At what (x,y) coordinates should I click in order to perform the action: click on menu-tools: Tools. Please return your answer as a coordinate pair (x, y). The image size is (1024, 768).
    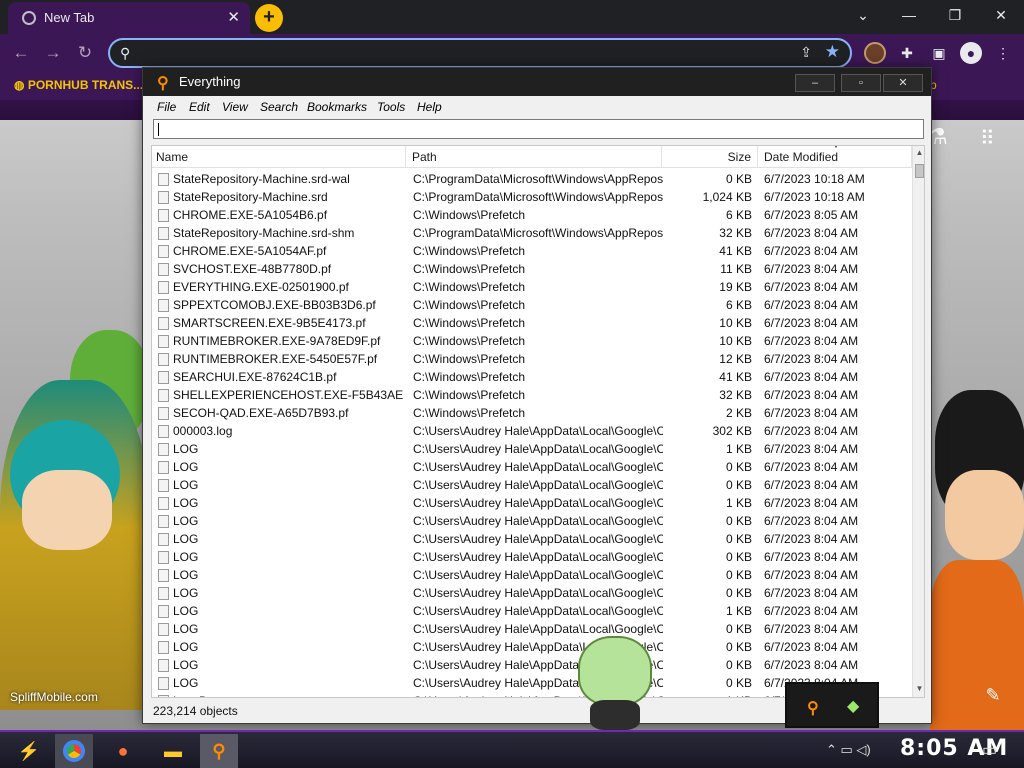
    Looking at the image, I should click on (391, 107).